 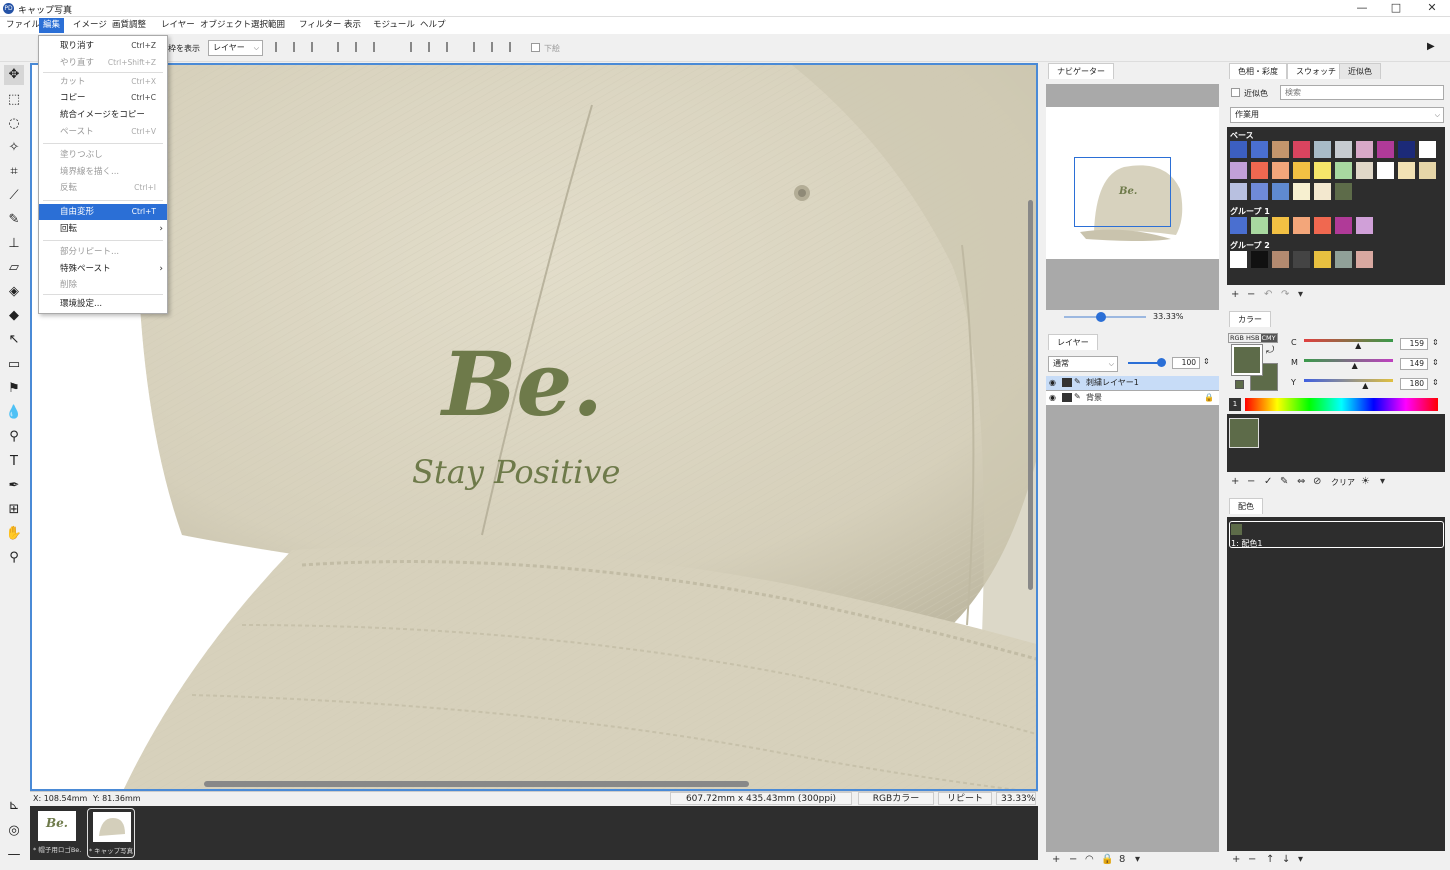 What do you see at coordinates (433, 47) in the screenshot?
I see `distribute-center-icon` at bounding box center [433, 47].